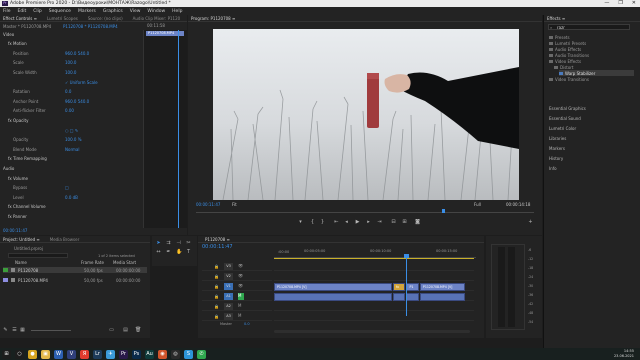  I want to click on menu-edit: Edit, so click(22, 11).